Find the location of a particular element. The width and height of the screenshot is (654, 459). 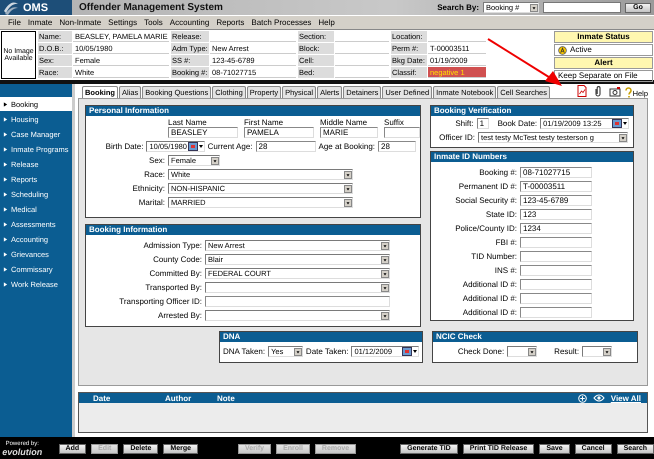

menu-item: Settings is located at coordinates (123, 22).